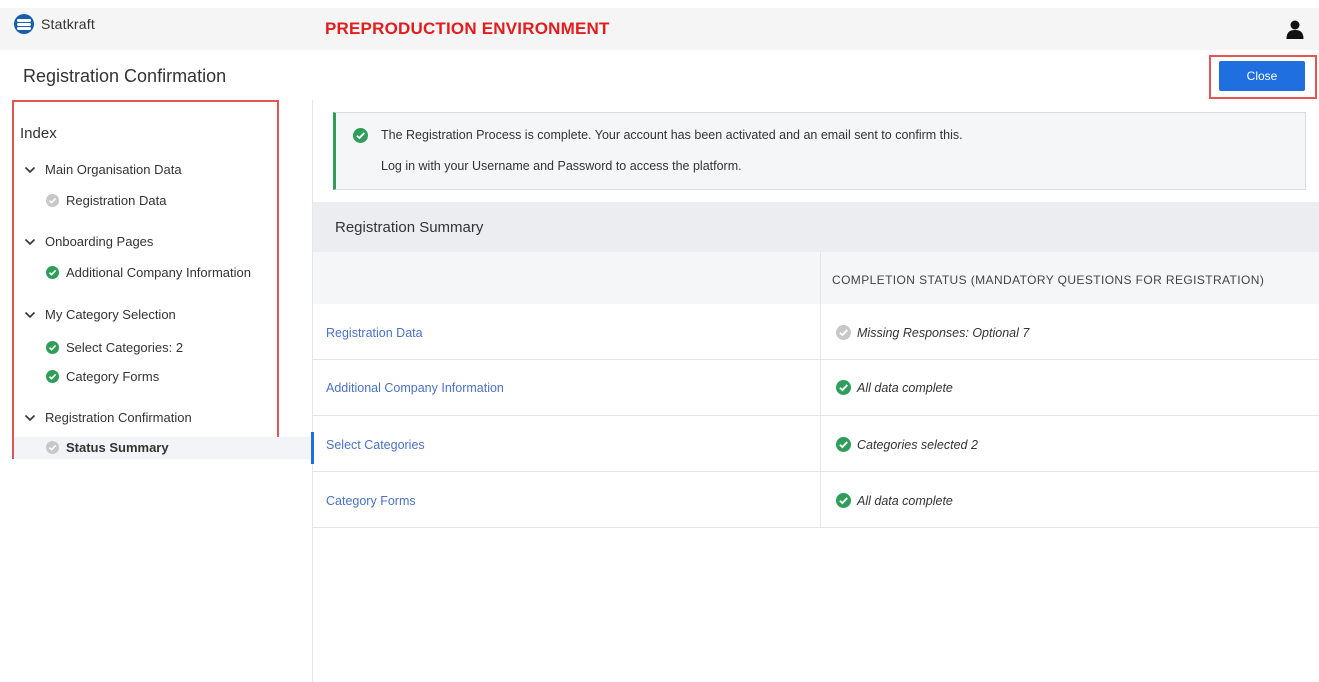 The height and width of the screenshot is (682, 1319). I want to click on sidebar-group-onboarding-pages: Onboarding Pages, so click(88, 241).